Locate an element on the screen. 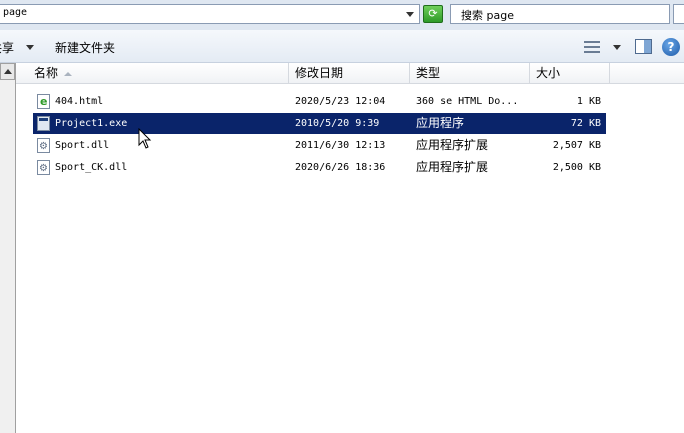  column-header-type: 类型 is located at coordinates (470, 73).